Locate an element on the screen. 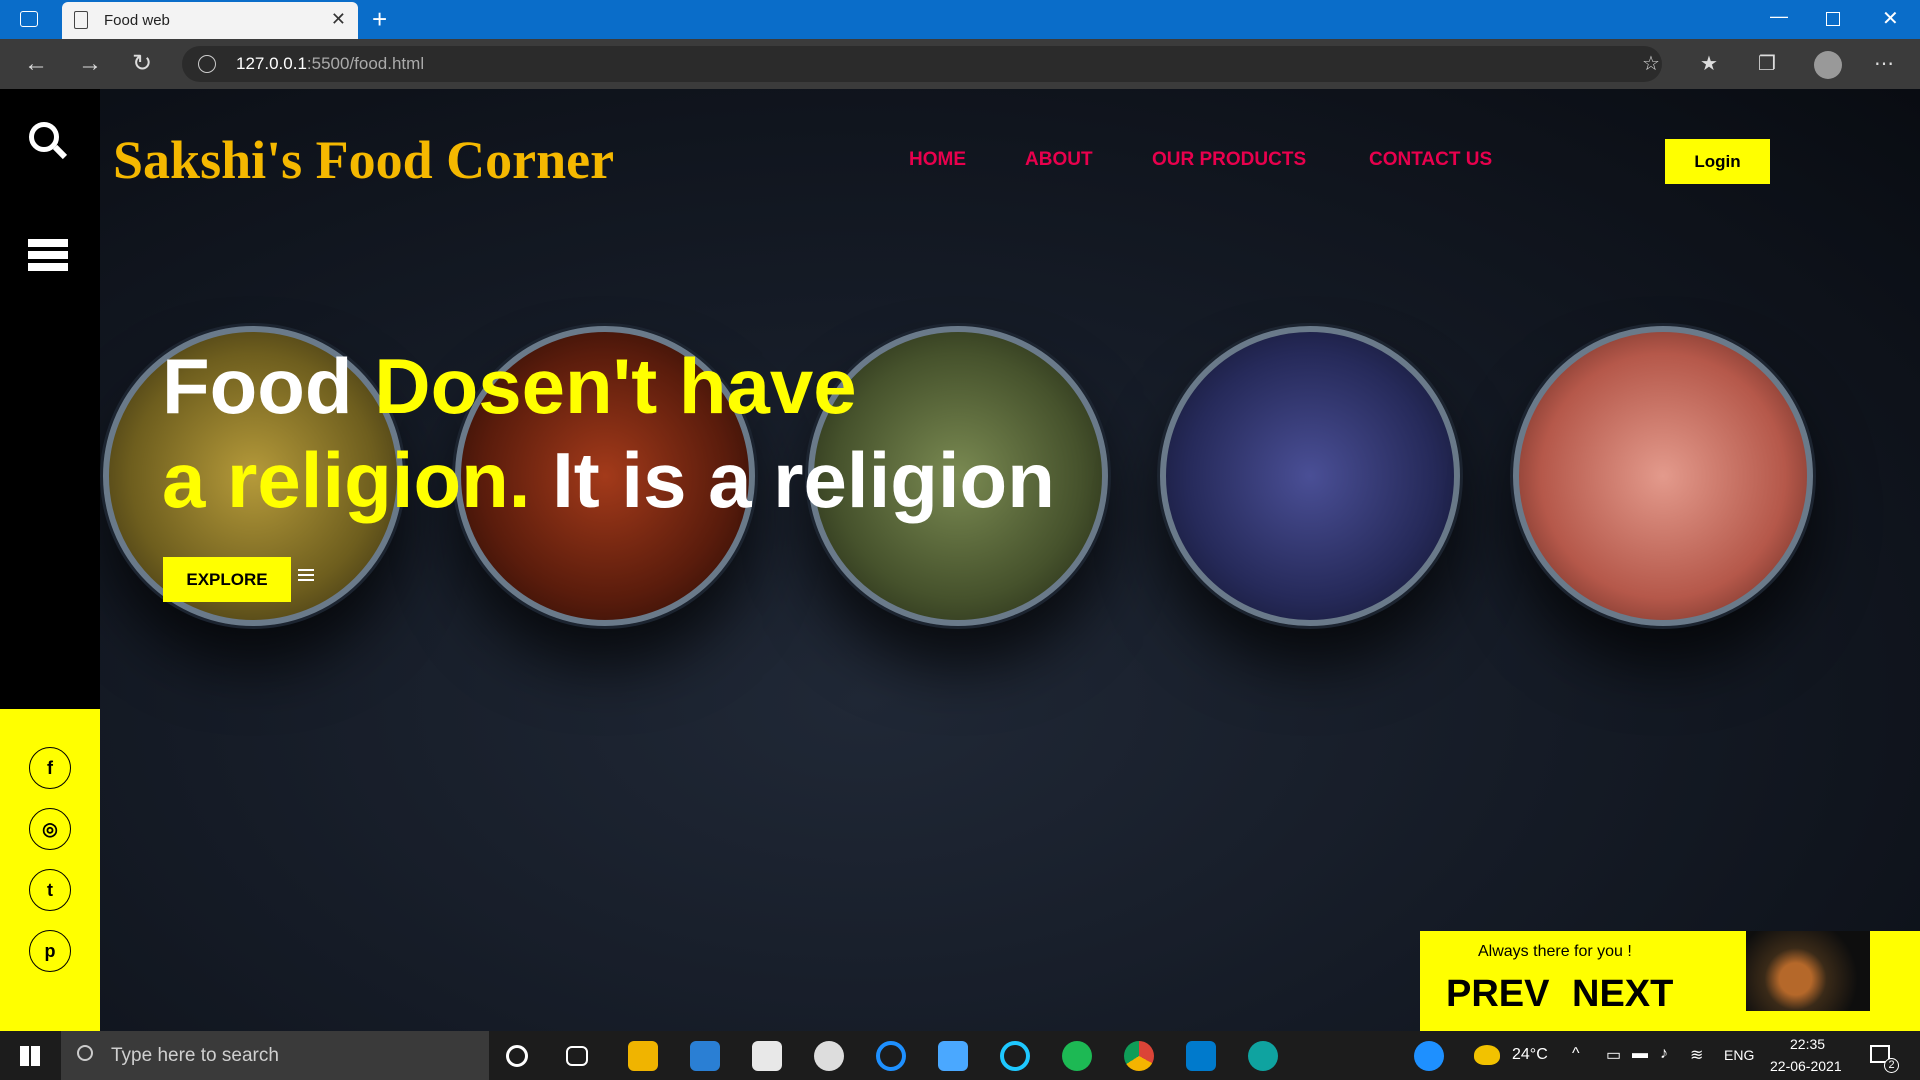 This screenshot has width=1920, height=1080. url-field: 127.0.0.1:5500/food.html is located at coordinates (922, 64).